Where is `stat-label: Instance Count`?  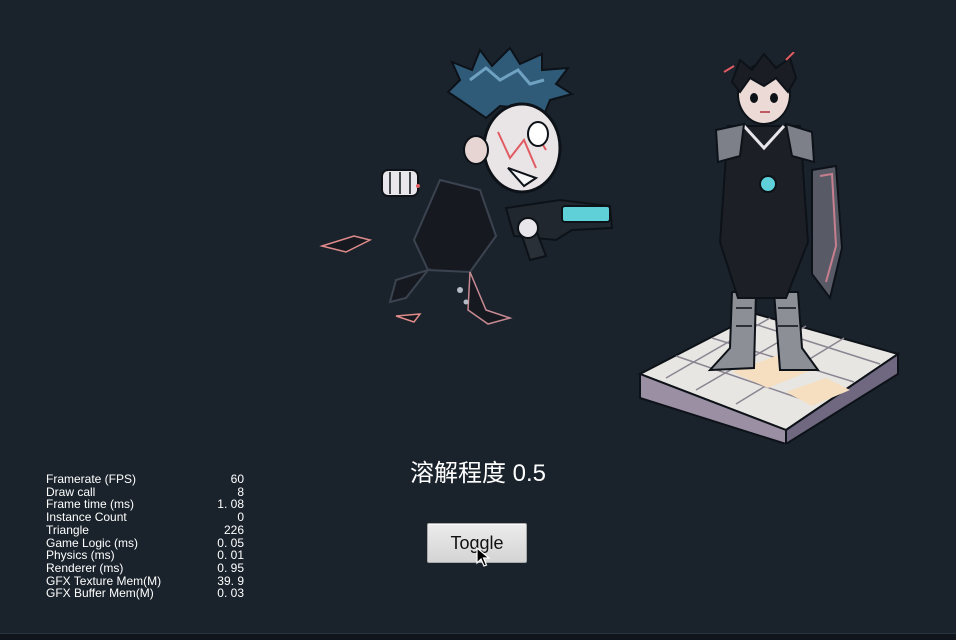 stat-label: Instance Count is located at coordinates (86, 517).